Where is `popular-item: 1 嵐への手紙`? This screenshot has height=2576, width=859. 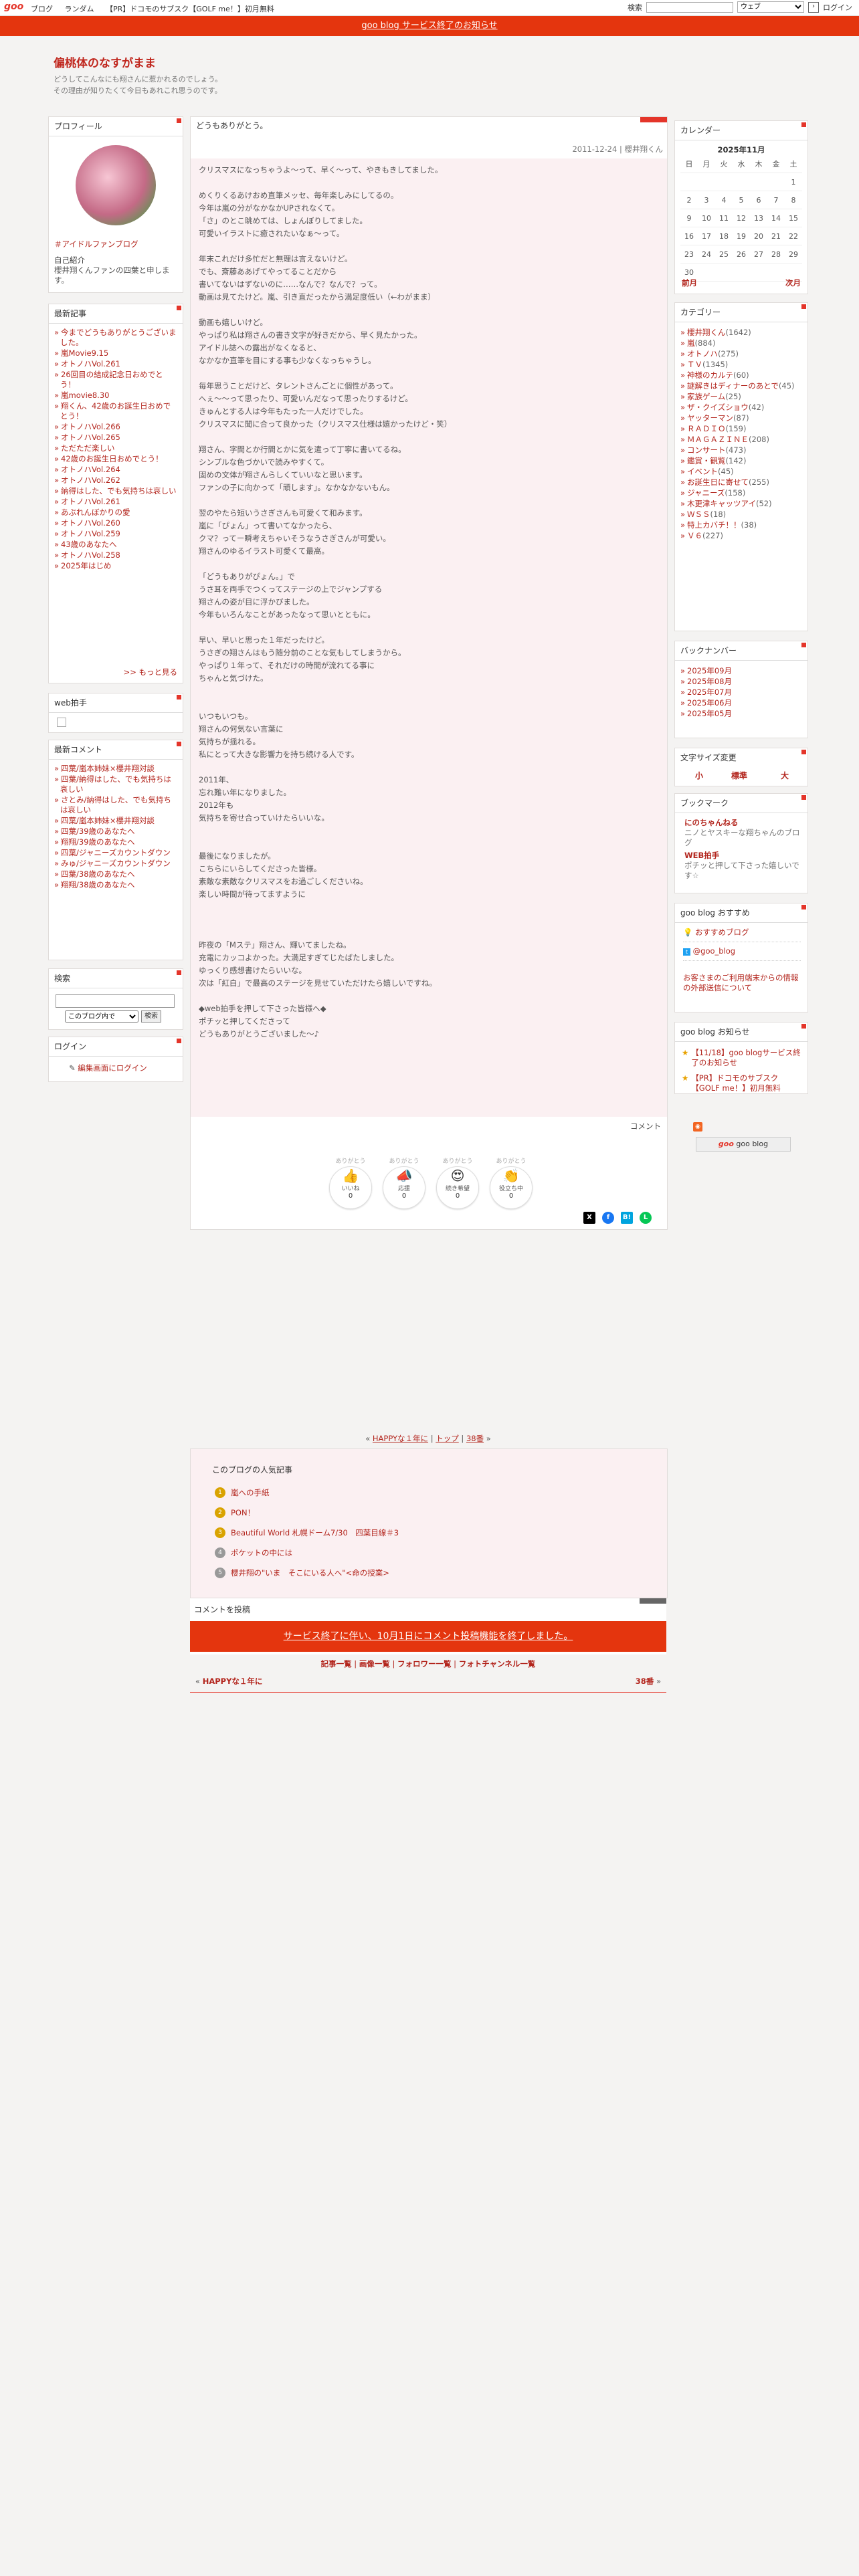
popular-item: 1 嵐への手紙 is located at coordinates (307, 1493).